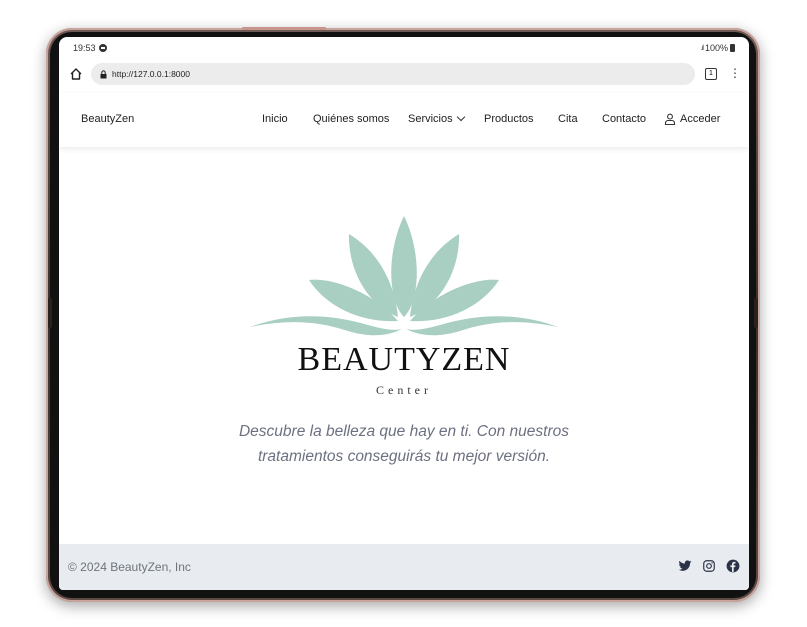 The image size is (807, 627). I want to click on logo-subtitle: Center, so click(404, 390).